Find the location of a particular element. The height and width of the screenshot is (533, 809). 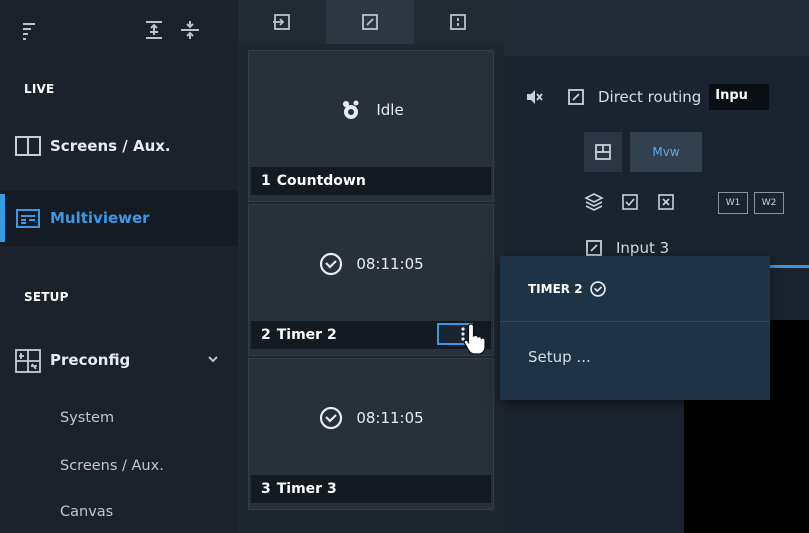

timer-name: Countdown is located at coordinates (321, 181).